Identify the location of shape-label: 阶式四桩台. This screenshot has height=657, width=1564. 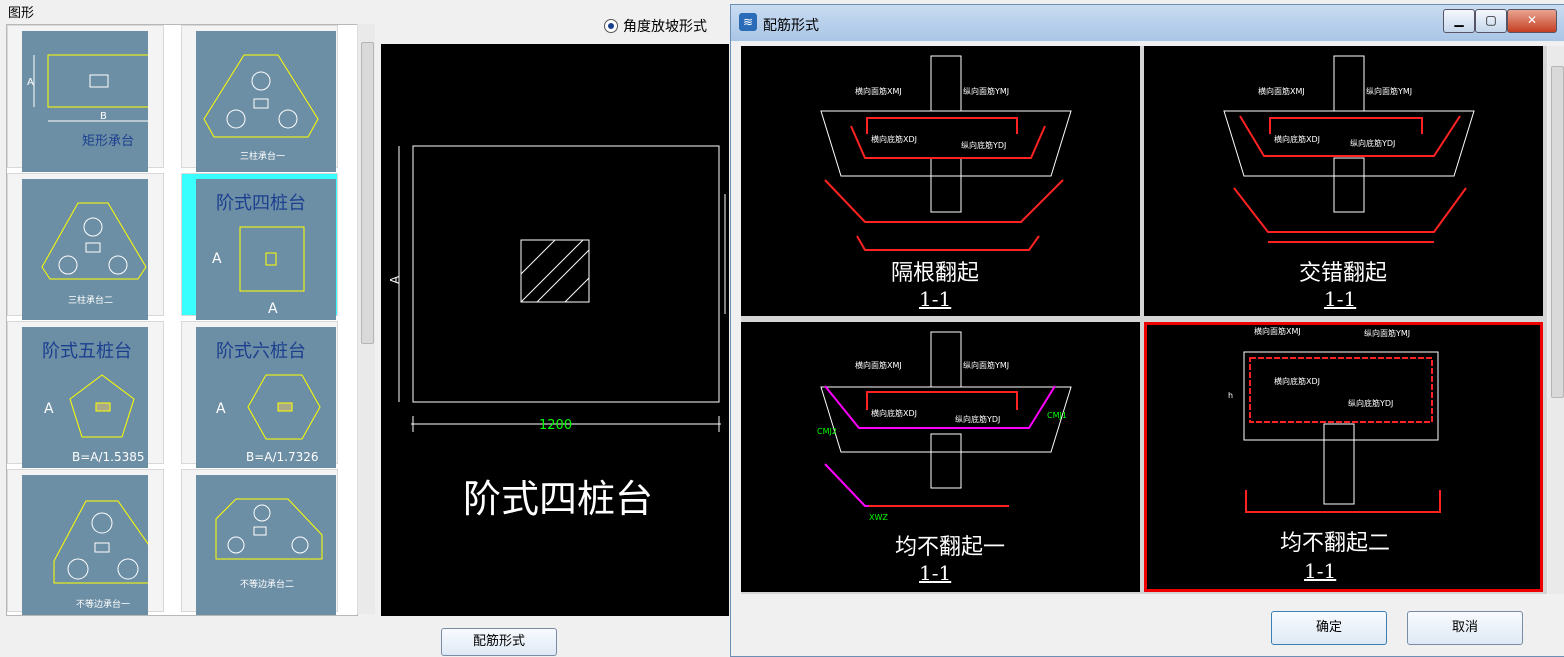
(261, 203).